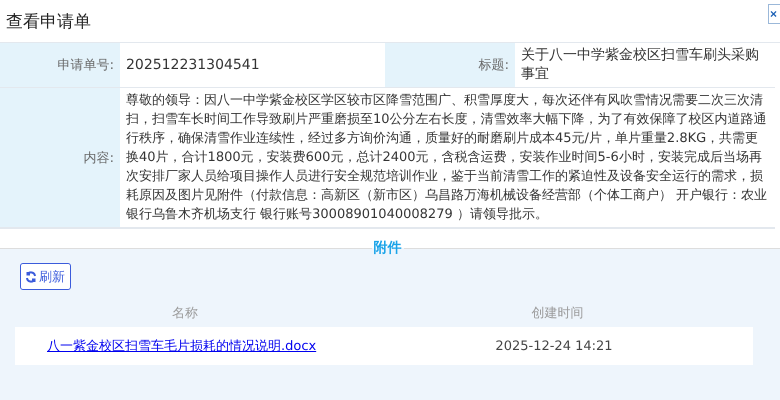  What do you see at coordinates (31, 276) in the screenshot?
I see `refresh-icon` at bounding box center [31, 276].